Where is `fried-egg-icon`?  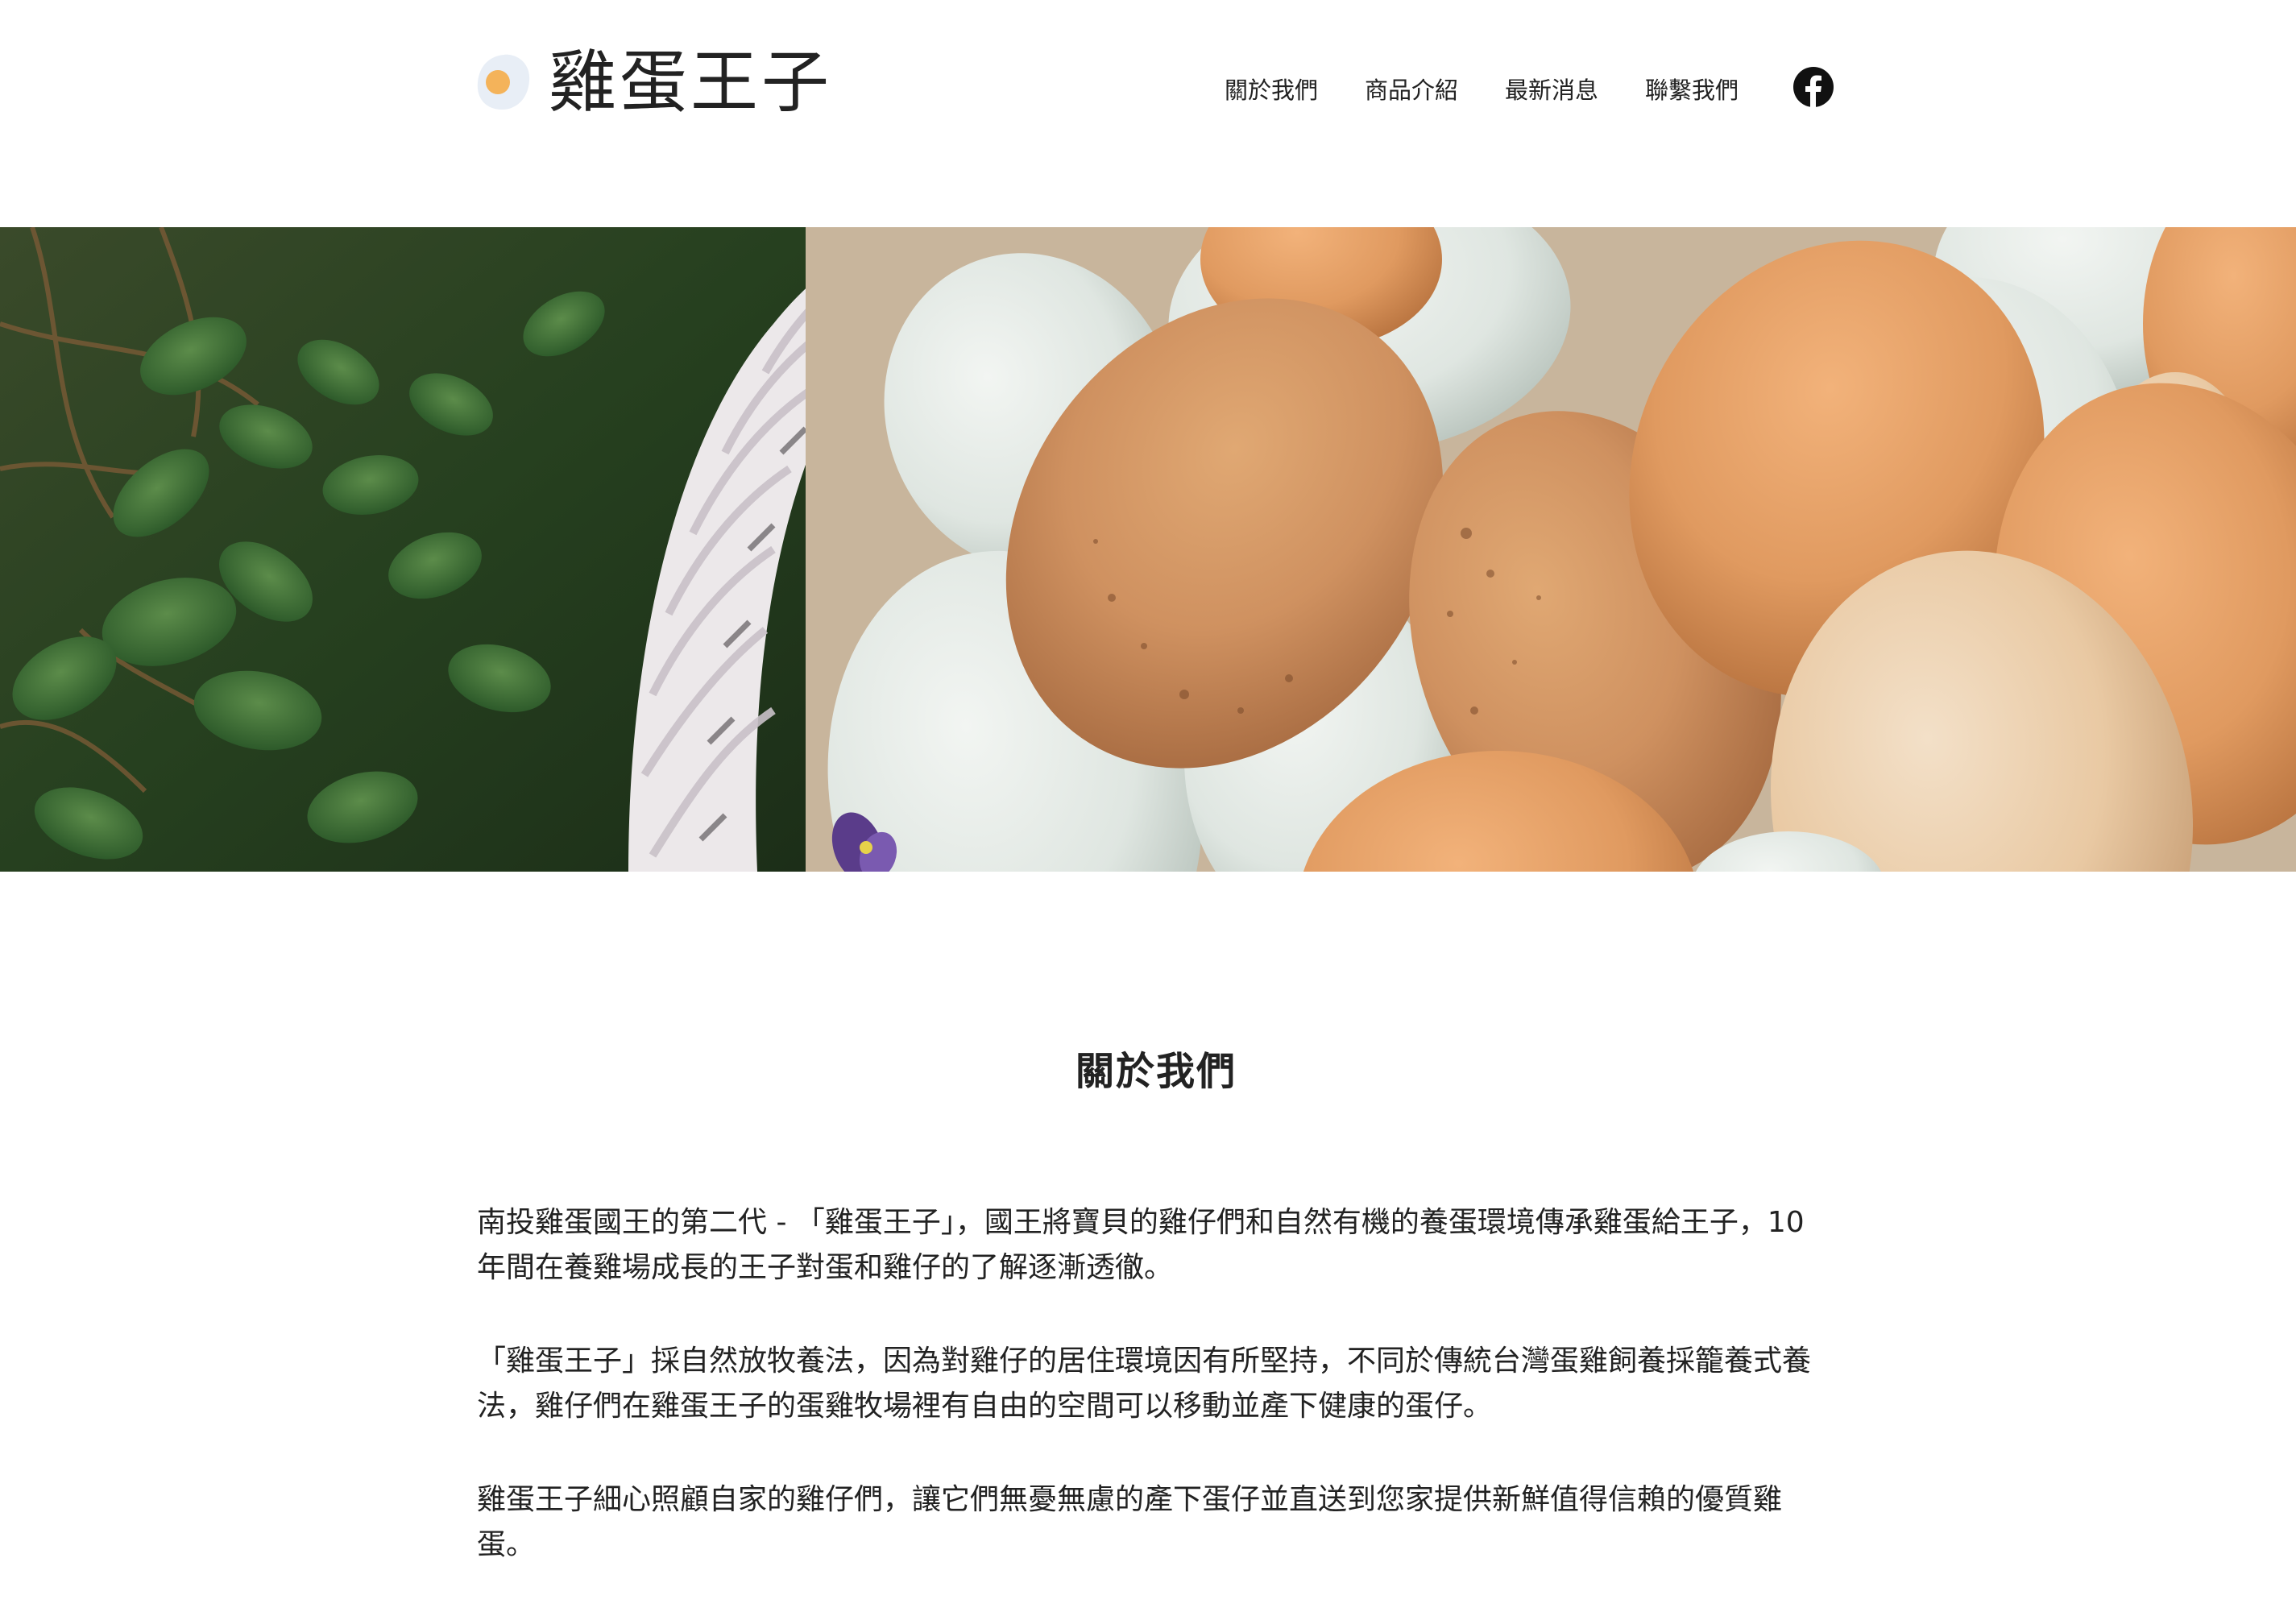 fried-egg-icon is located at coordinates (503, 82).